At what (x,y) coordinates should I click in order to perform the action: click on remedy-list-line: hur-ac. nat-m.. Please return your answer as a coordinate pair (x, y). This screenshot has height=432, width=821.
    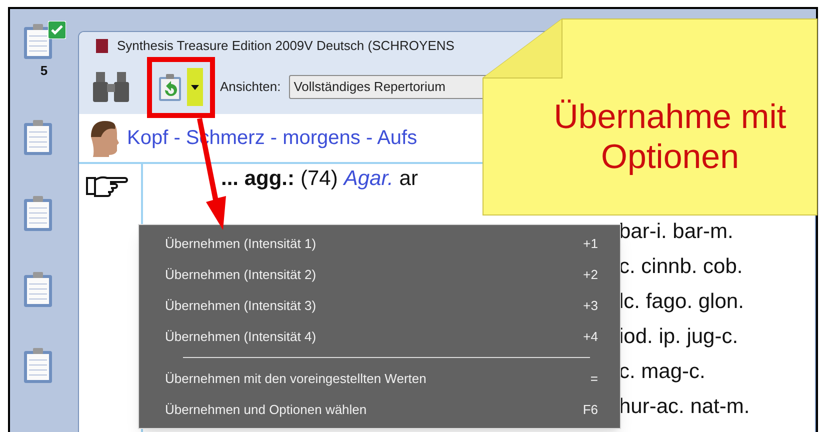
    Looking at the image, I should click on (685, 407).